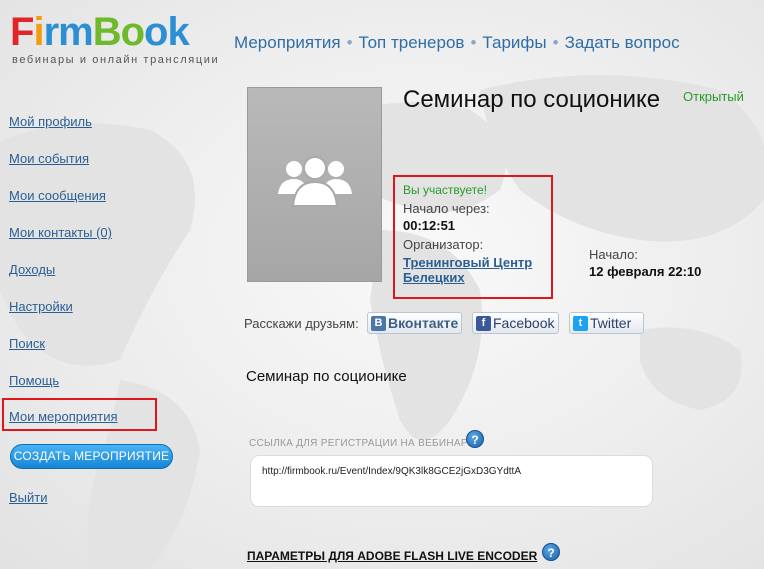 Image resolution: width=764 pixels, height=569 pixels. Describe the element at coordinates (51, 32) in the screenshot. I see `logo-letter: r` at that location.